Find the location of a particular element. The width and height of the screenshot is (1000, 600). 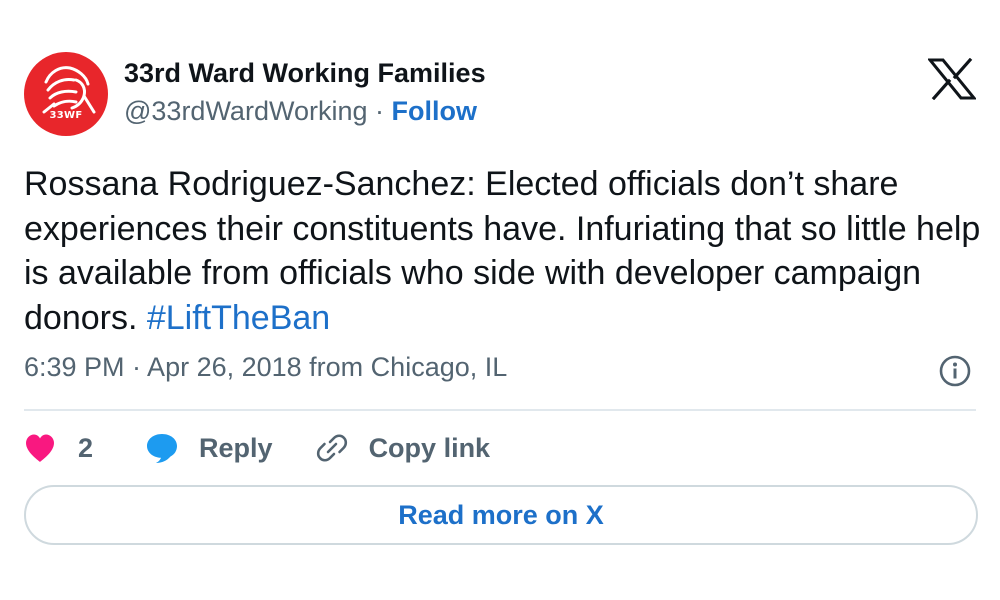

action-bar: 2 Reply Copy link is located at coordinates (257, 448).